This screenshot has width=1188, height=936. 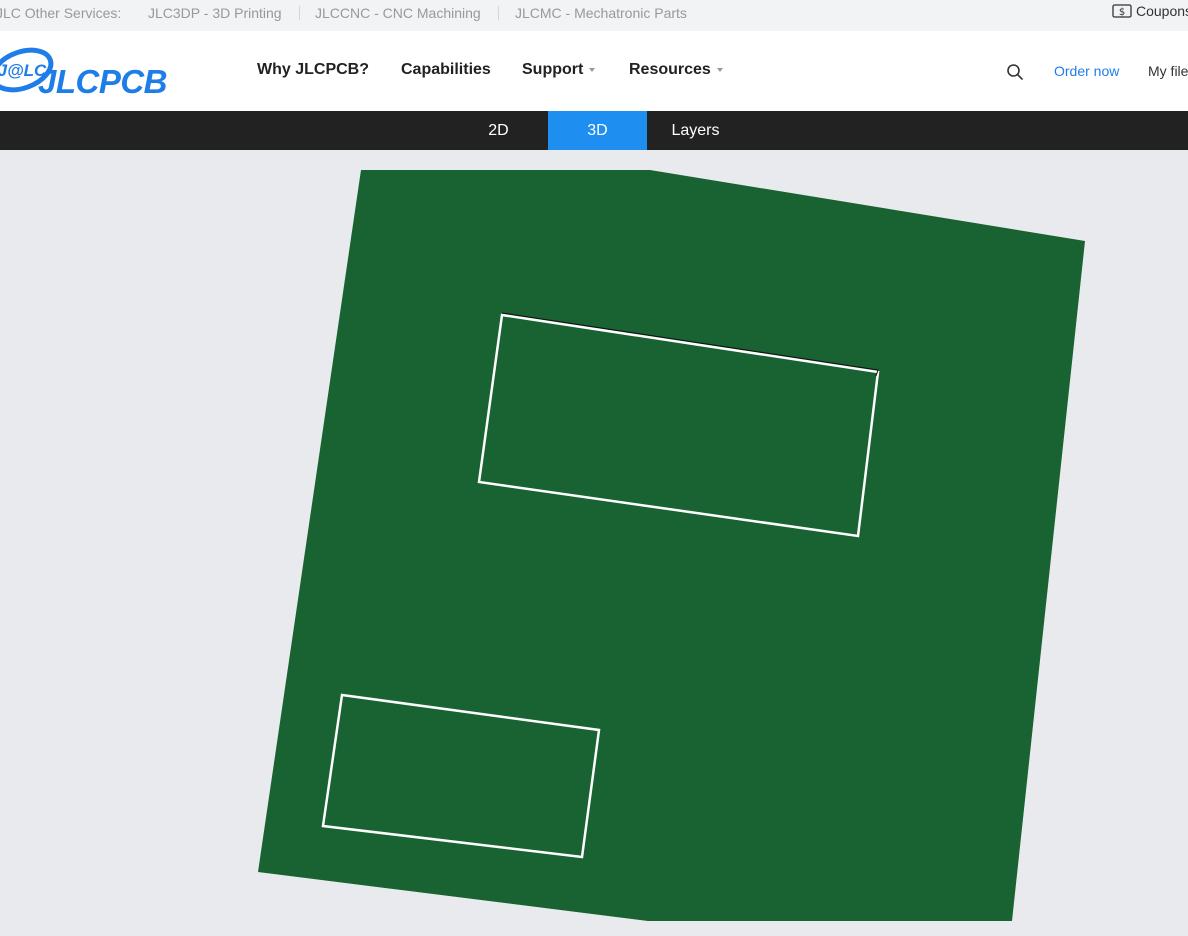 I want to click on coupons-label: Coupons, so click(x=1162, y=11).